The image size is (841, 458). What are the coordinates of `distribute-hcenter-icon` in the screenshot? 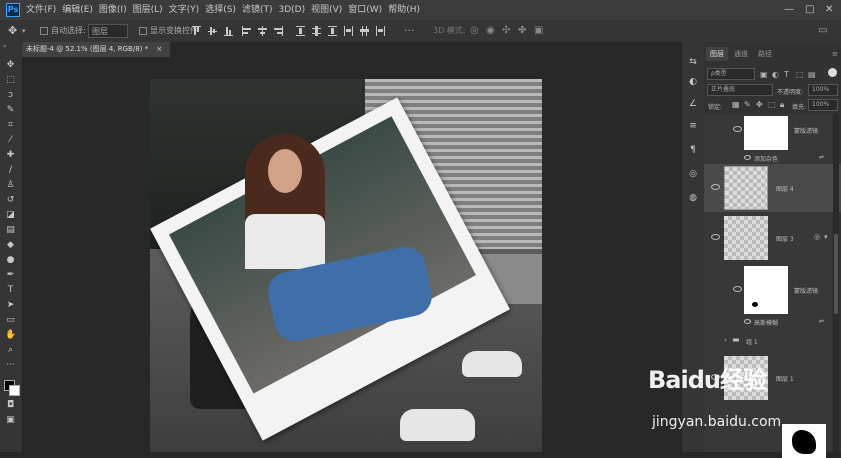 It's located at (364, 31).